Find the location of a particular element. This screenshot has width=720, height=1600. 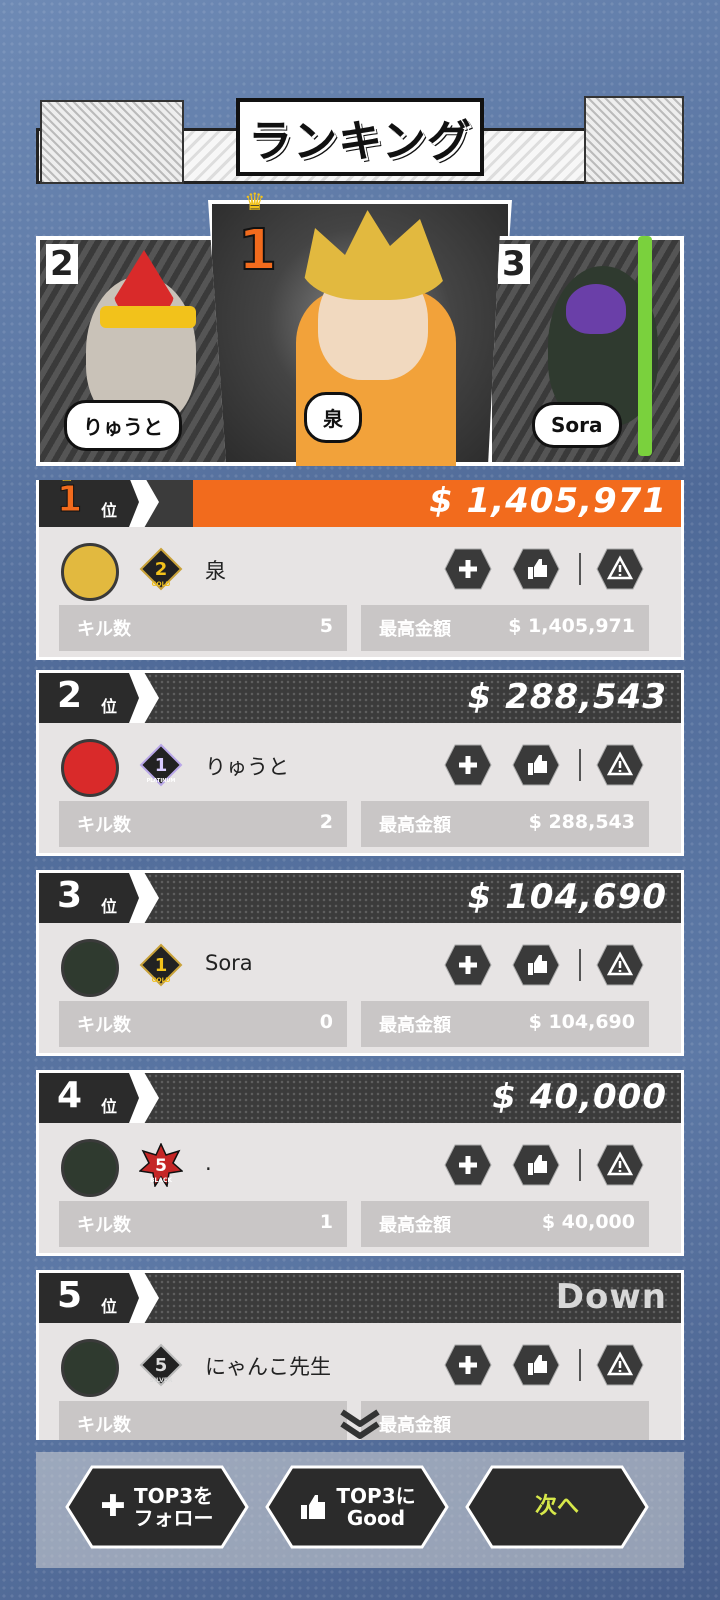

player-name: Sora is located at coordinates (229, 963).